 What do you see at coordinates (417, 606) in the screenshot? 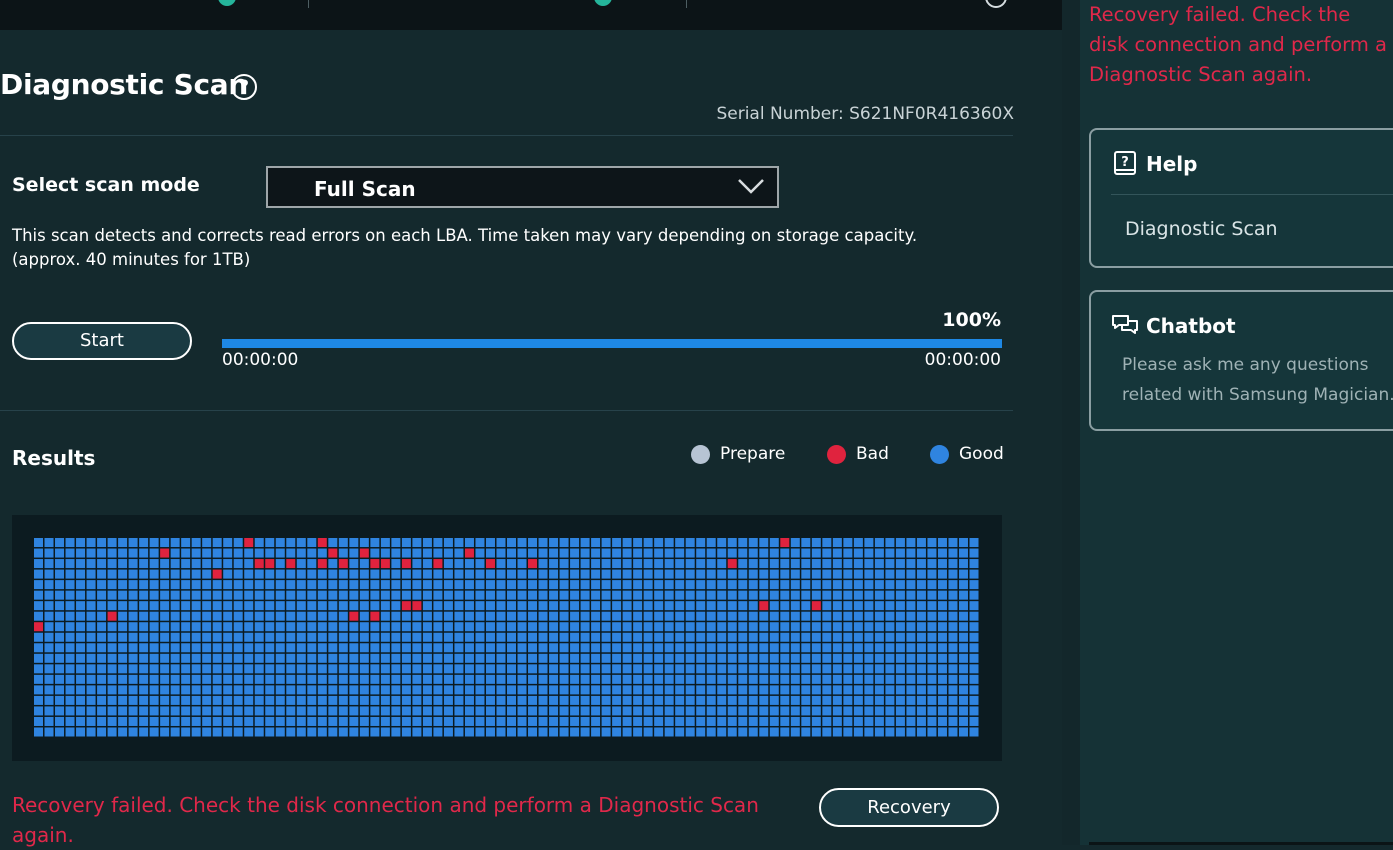
I see `bad-block` at bounding box center [417, 606].